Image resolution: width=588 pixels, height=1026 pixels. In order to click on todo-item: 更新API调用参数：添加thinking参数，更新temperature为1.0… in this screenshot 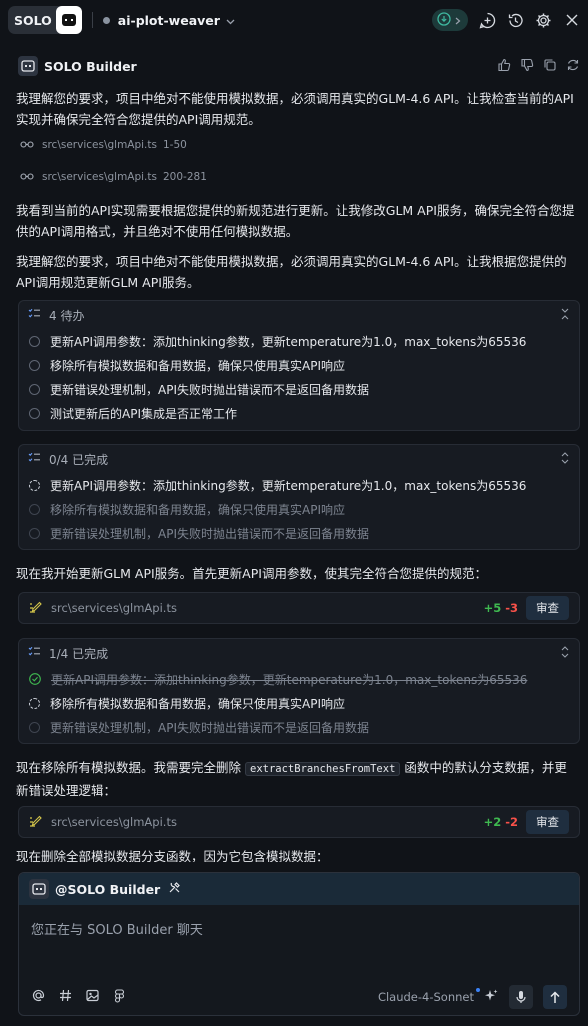, I will do `click(299, 341)`.